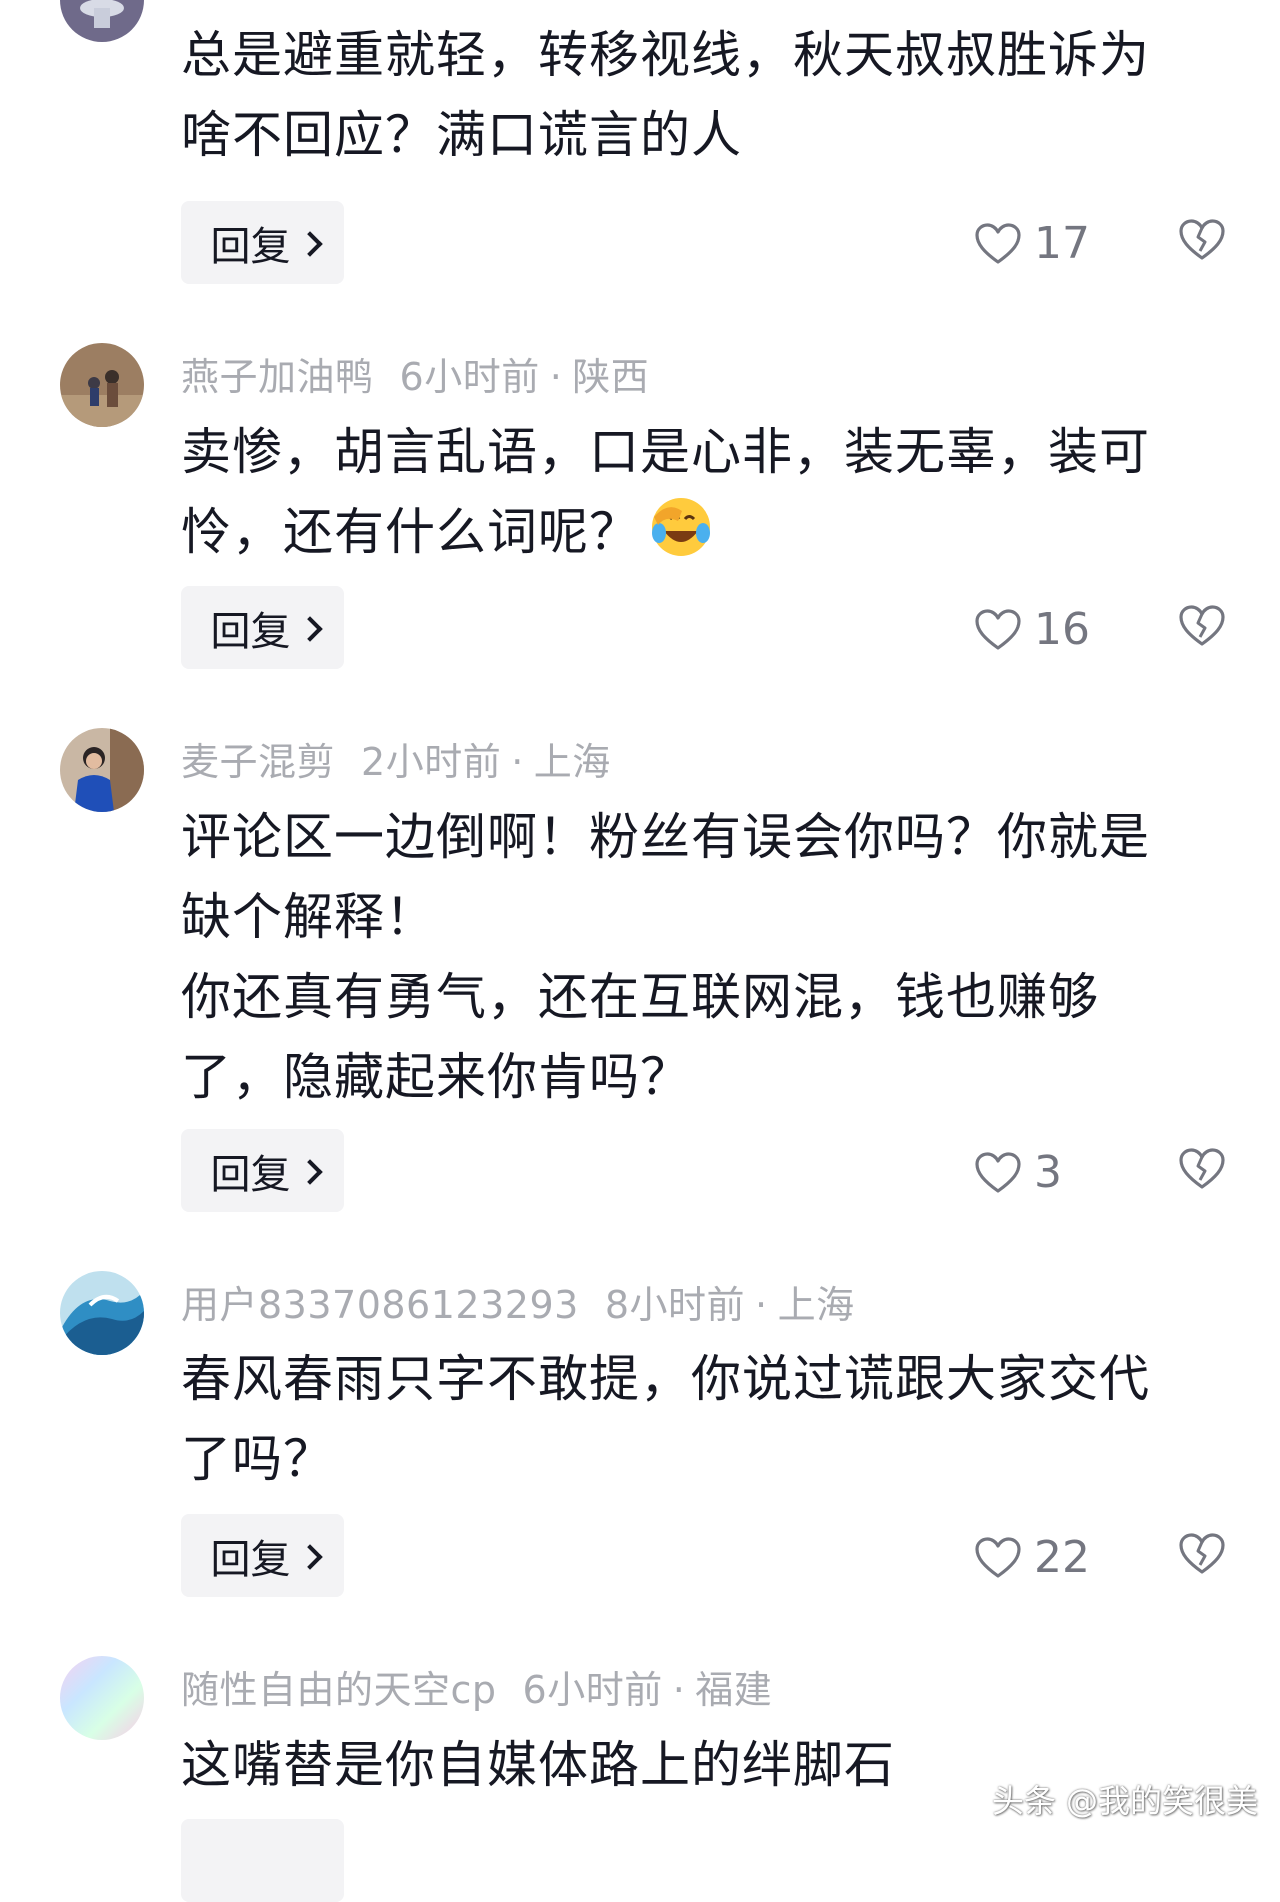  Describe the element at coordinates (1062, 243) in the screenshot. I see `like-count: 17` at that location.